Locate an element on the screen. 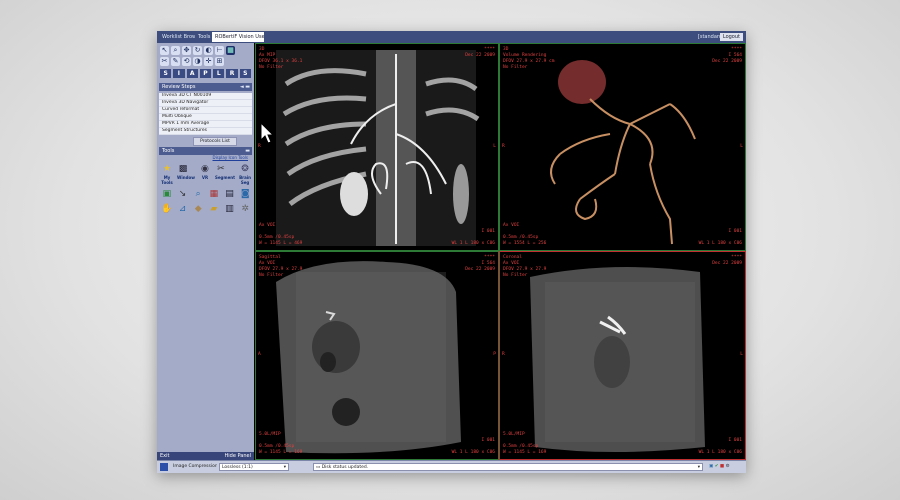  measure-icon: ⊢ is located at coordinates (219, 50).